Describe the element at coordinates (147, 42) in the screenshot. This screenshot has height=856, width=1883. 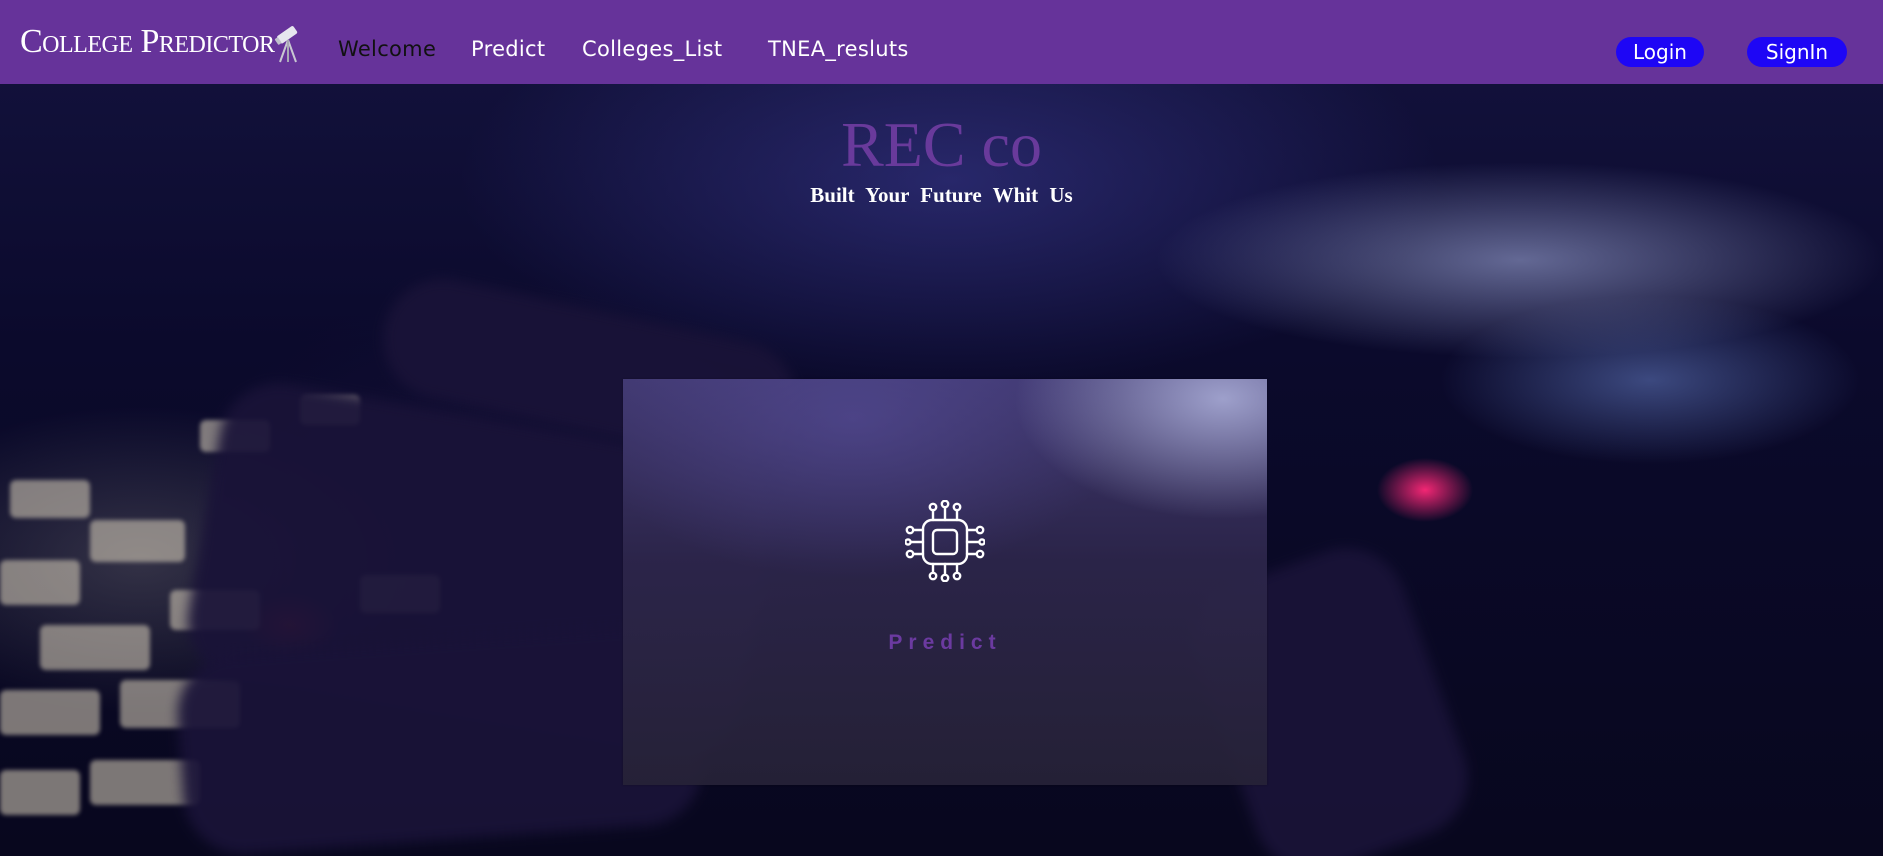
I see `brand-logo-text: College Predictor` at that location.